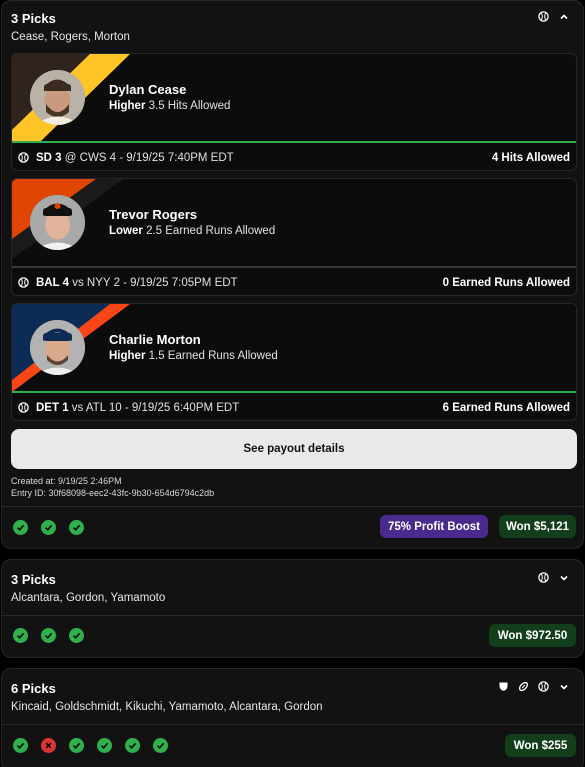 This screenshot has height=767, width=585. What do you see at coordinates (294, 449) in the screenshot?
I see `see-payout-details-button: See payout details` at bounding box center [294, 449].